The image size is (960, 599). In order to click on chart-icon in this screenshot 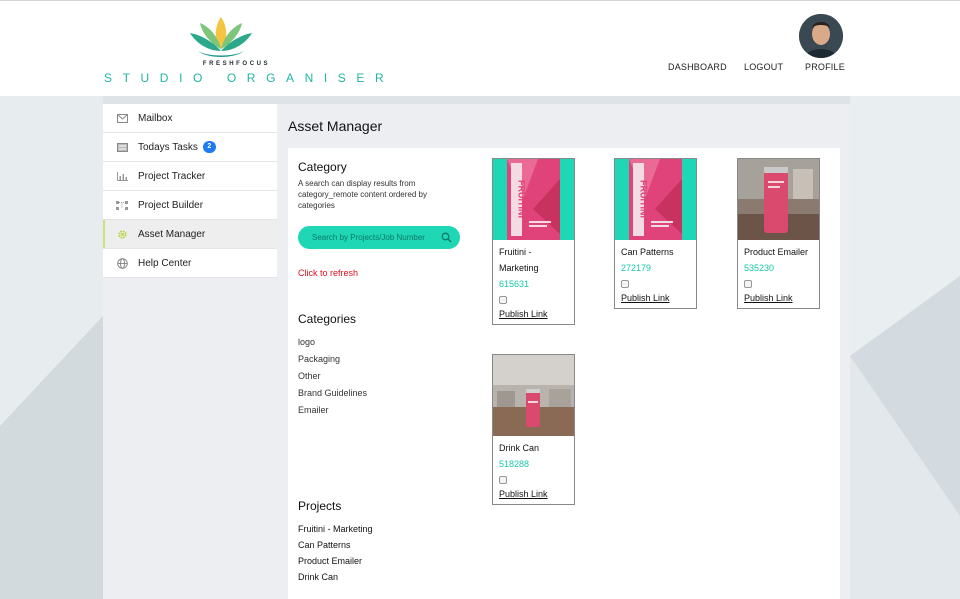, I will do `click(122, 176)`.